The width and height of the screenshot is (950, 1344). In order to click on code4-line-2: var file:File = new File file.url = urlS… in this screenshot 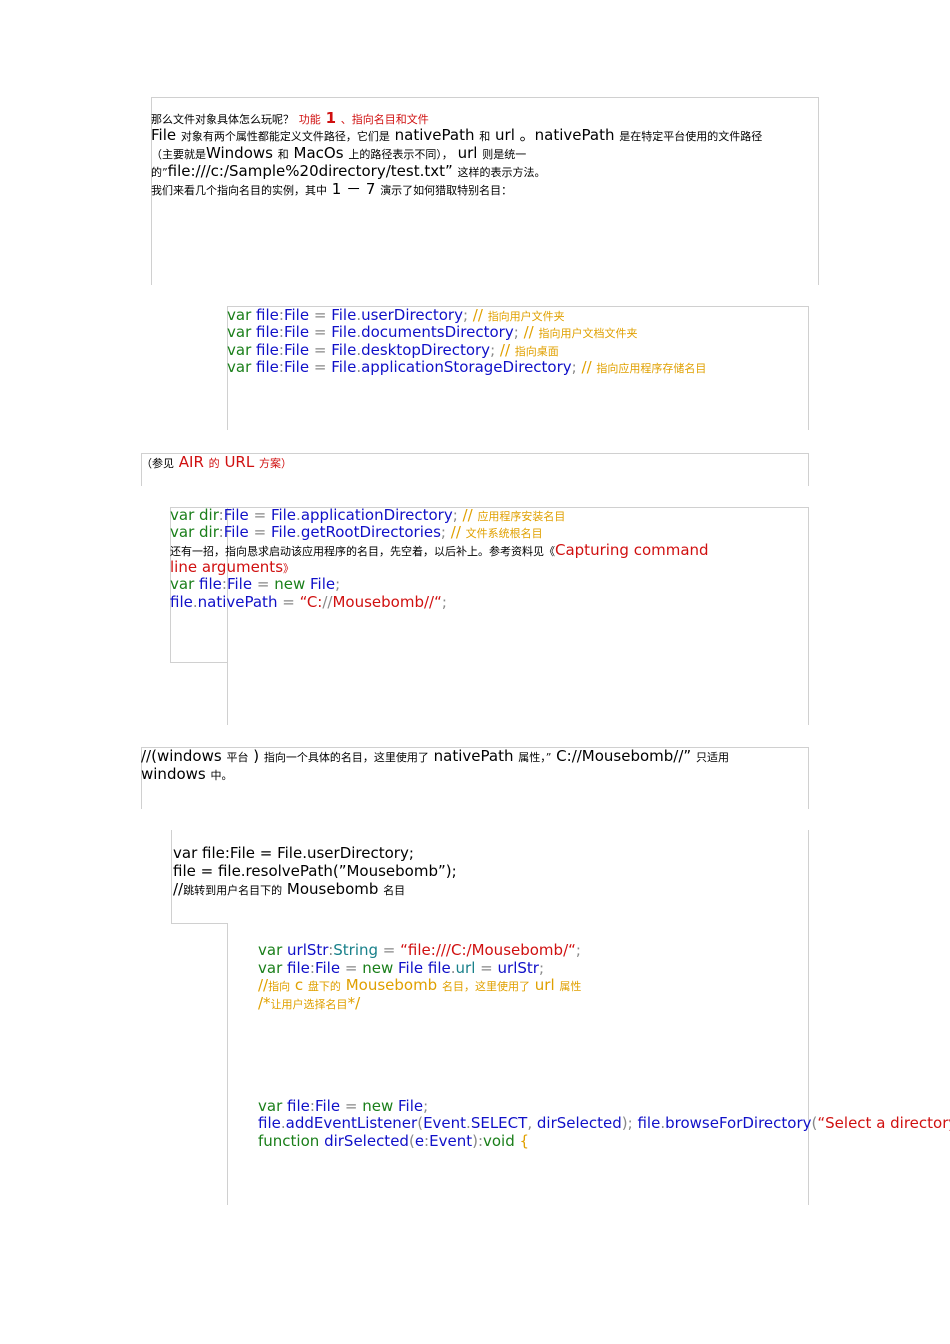, I will do `click(401, 968)`.